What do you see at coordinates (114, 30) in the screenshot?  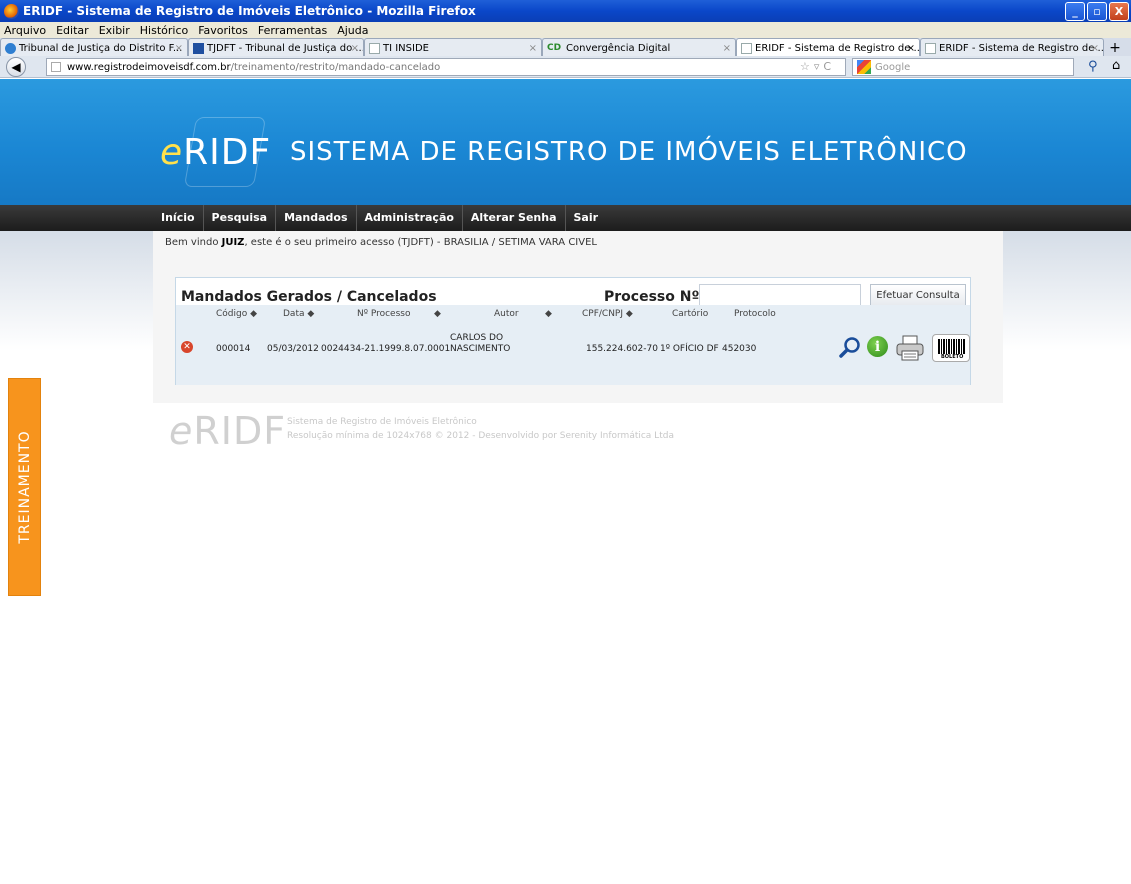 I see `menu-exibir: Exibir` at bounding box center [114, 30].